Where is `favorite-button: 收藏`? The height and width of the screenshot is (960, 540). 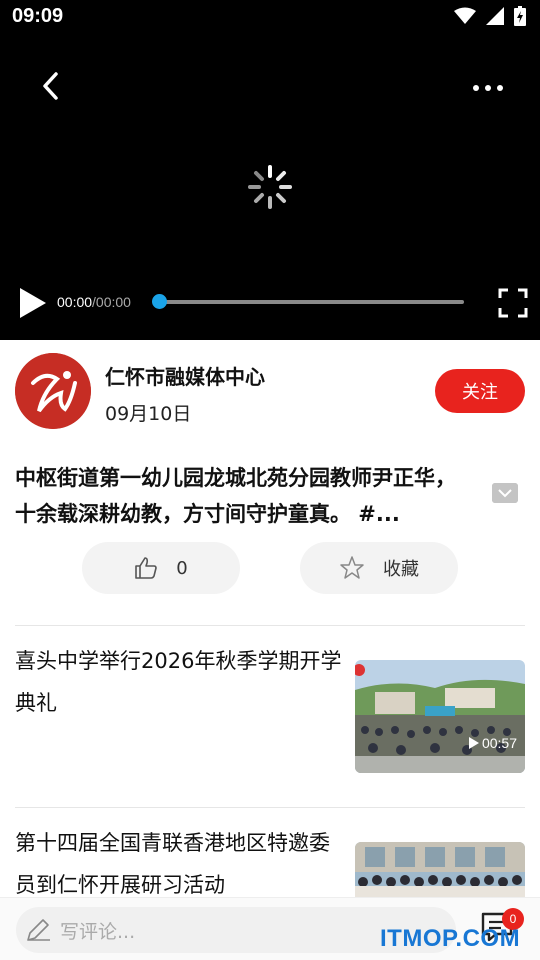 favorite-button: 收藏 is located at coordinates (379, 568).